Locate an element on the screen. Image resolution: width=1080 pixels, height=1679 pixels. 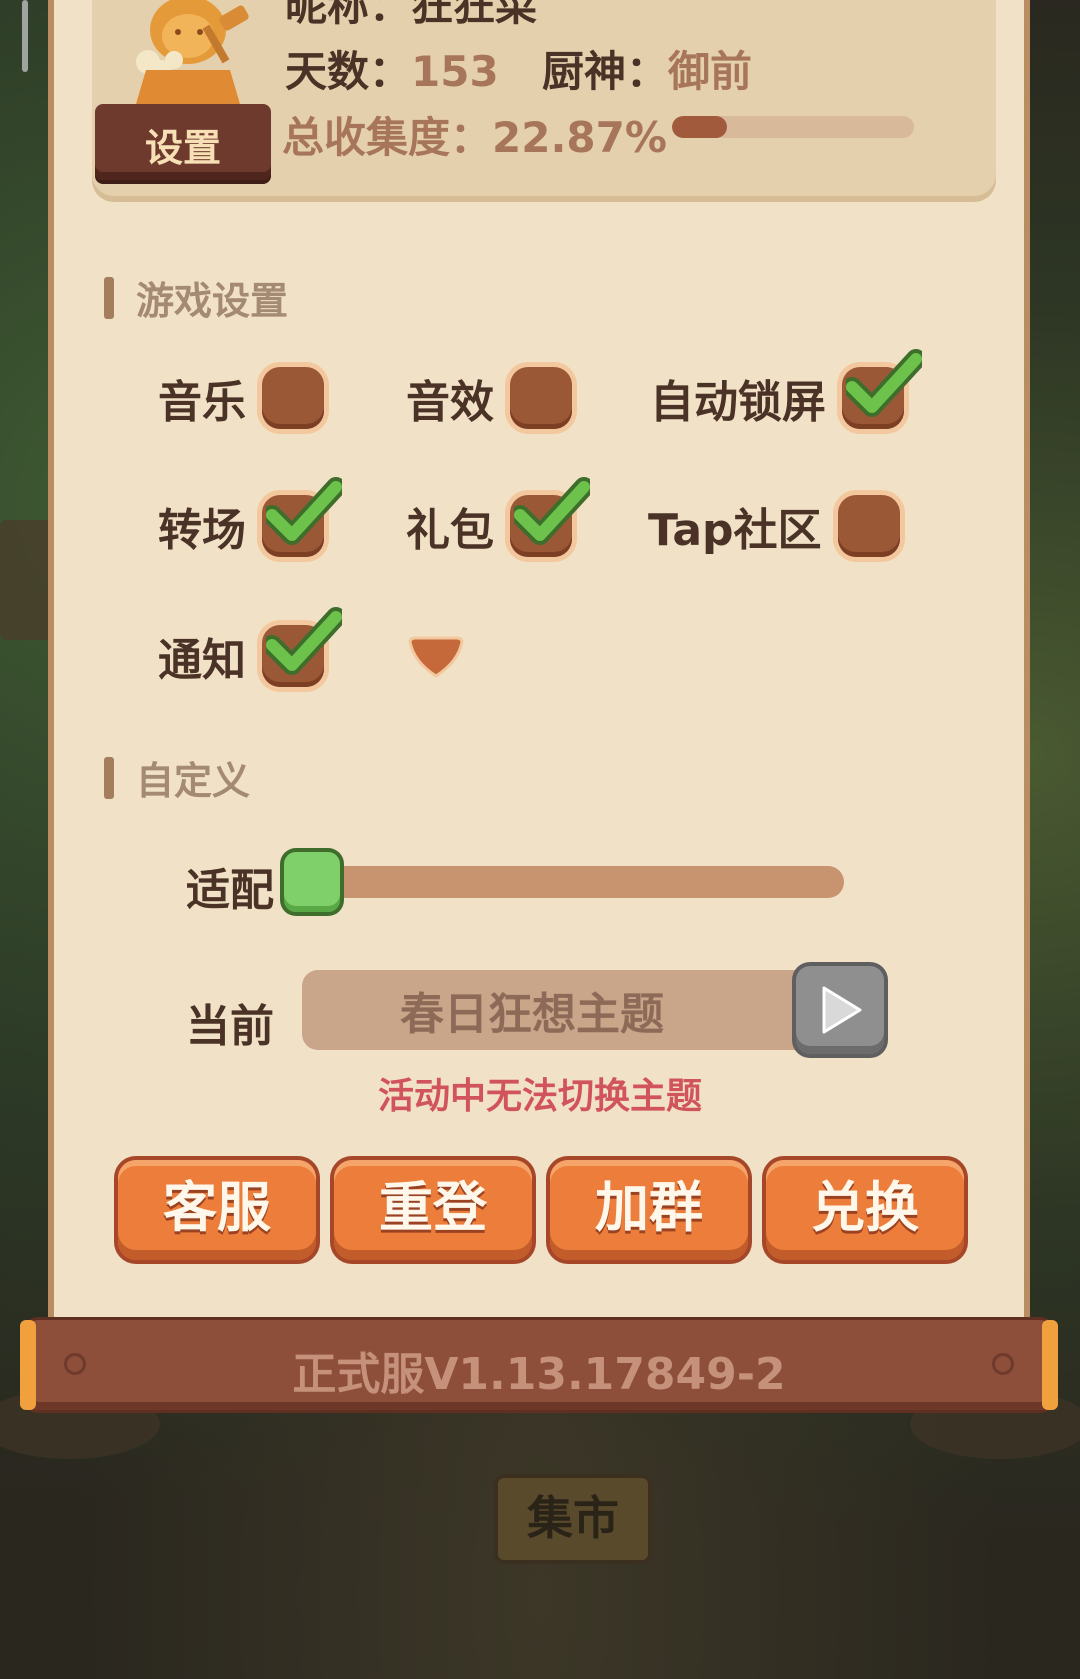
collection-stat: 总收集度：22.87% is located at coordinates (474, 134).